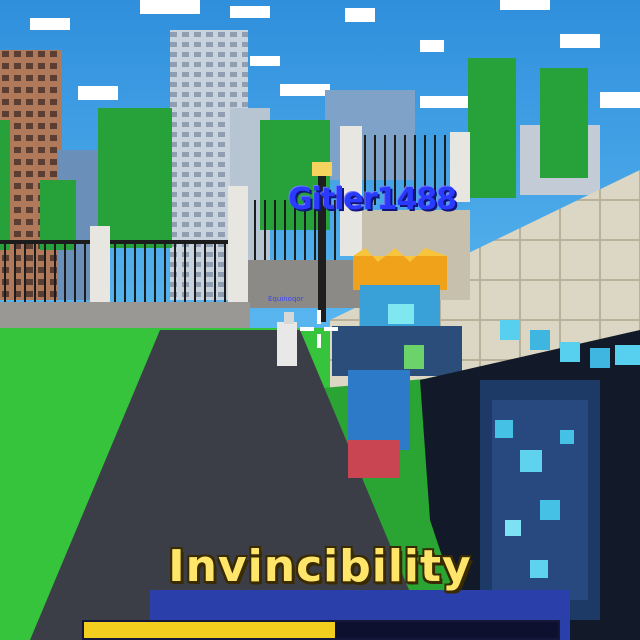 The height and width of the screenshot is (640, 640). Describe the element at coordinates (286, 299) in the screenshot. I see `distant-player-name-tag: Equinoqor` at that location.